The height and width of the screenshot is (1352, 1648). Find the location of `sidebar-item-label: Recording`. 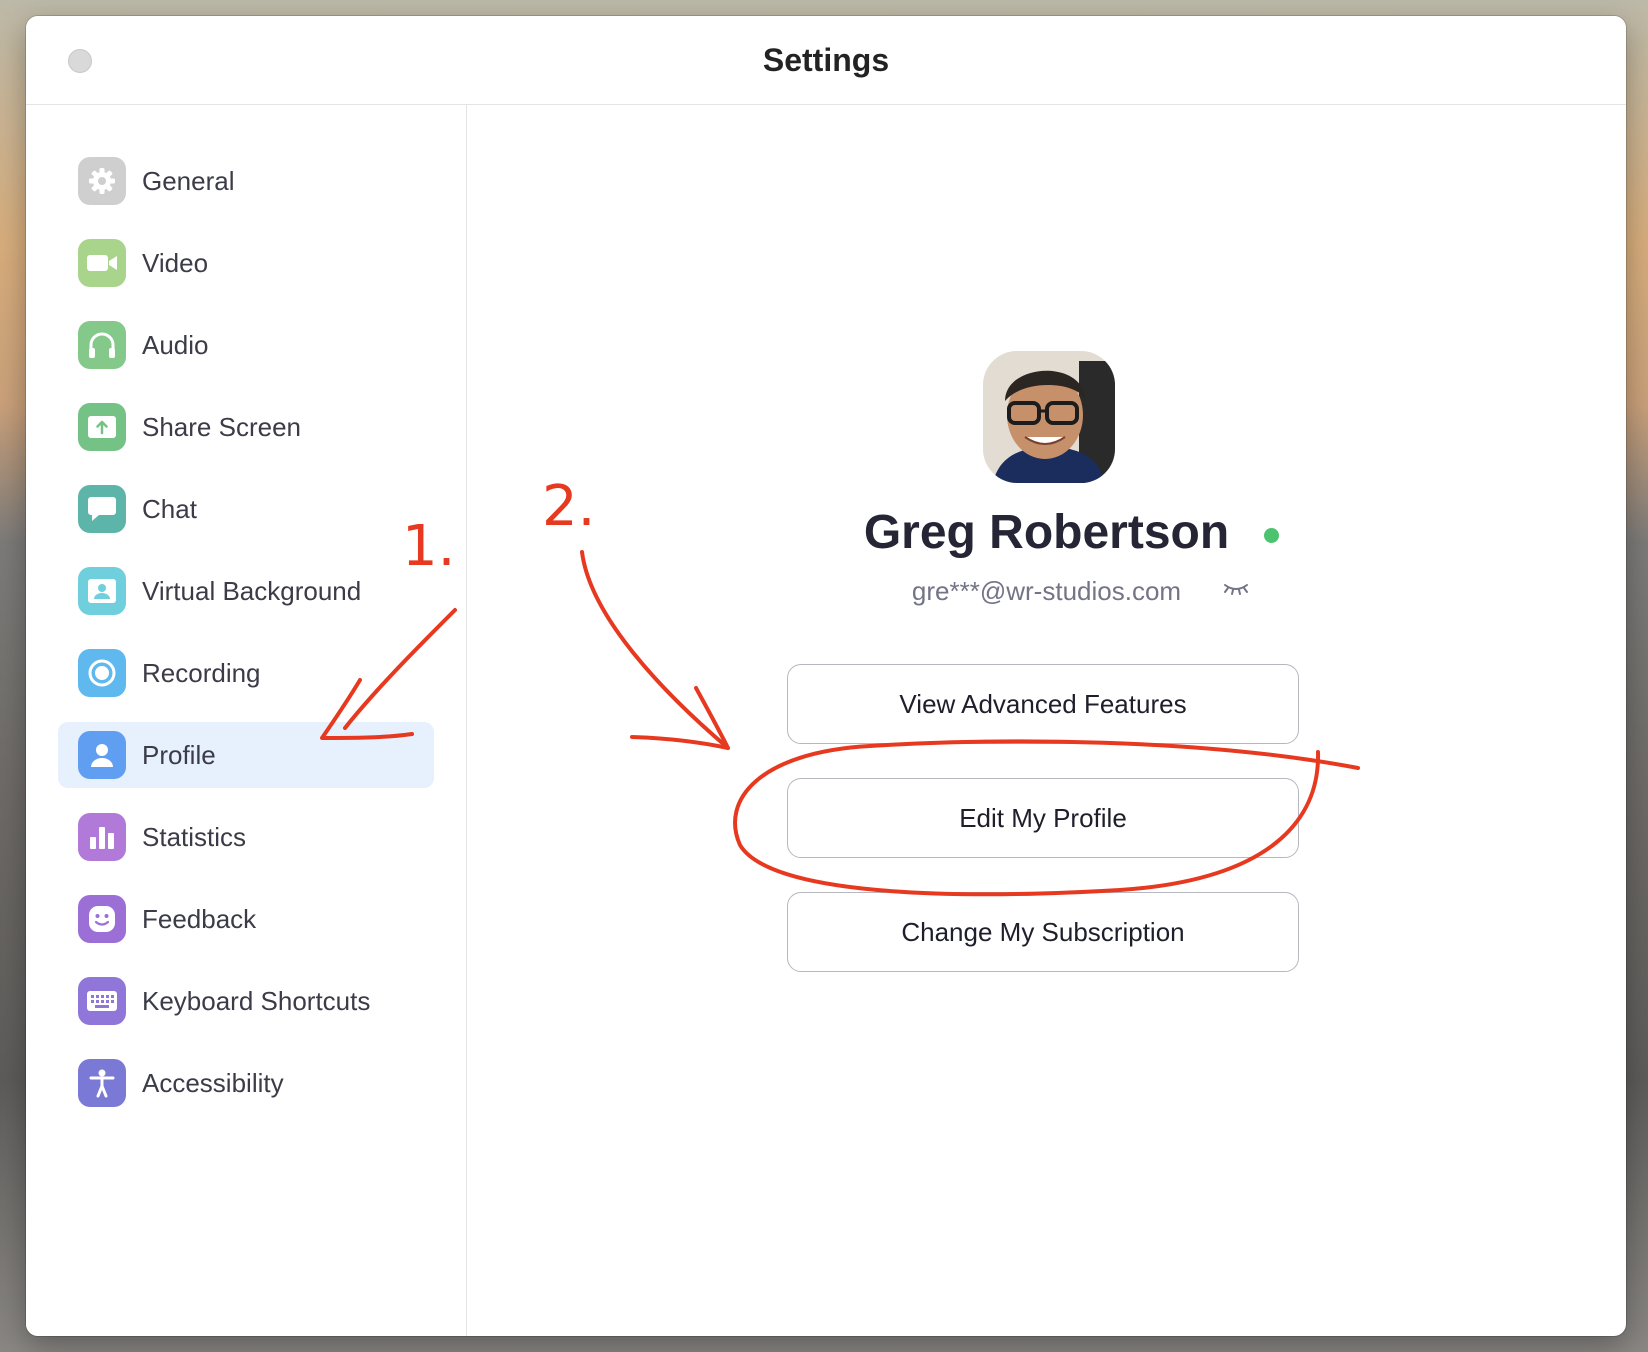

sidebar-item-label: Recording is located at coordinates (201, 673).